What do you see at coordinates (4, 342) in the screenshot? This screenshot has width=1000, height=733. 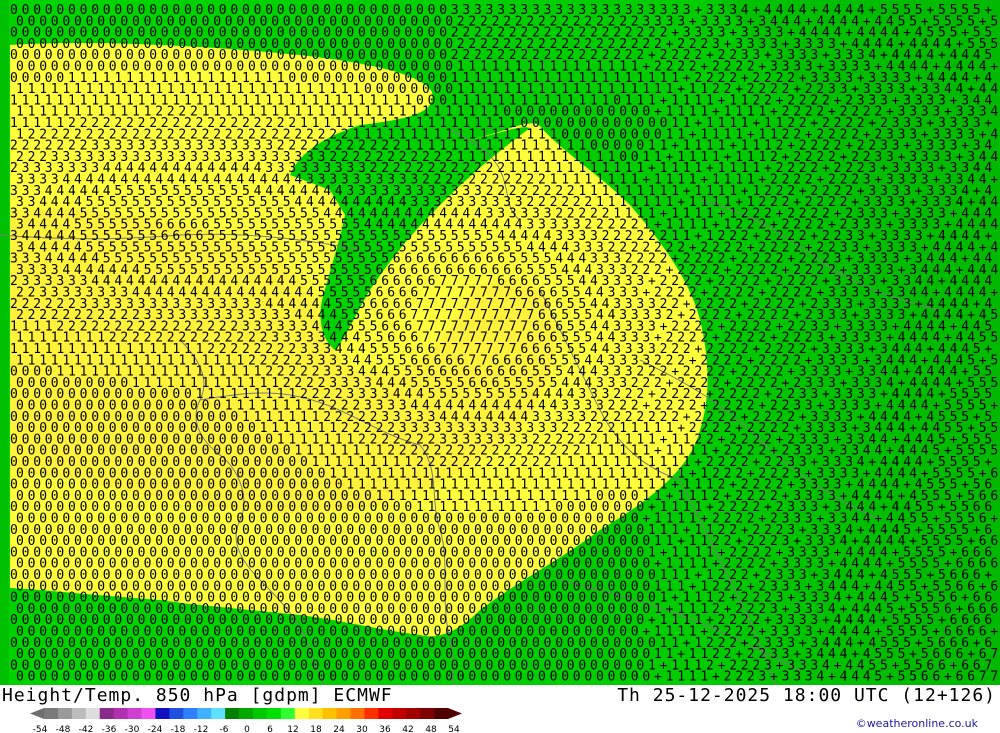 I see `map-left-edge` at bounding box center [4, 342].